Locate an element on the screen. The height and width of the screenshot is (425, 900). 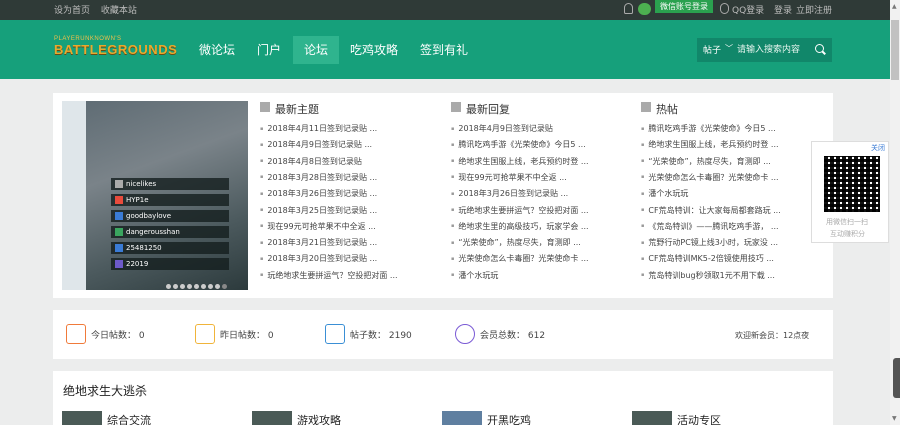
qr-caption: 用微信扫一扫 is located at coordinates (847, 222).